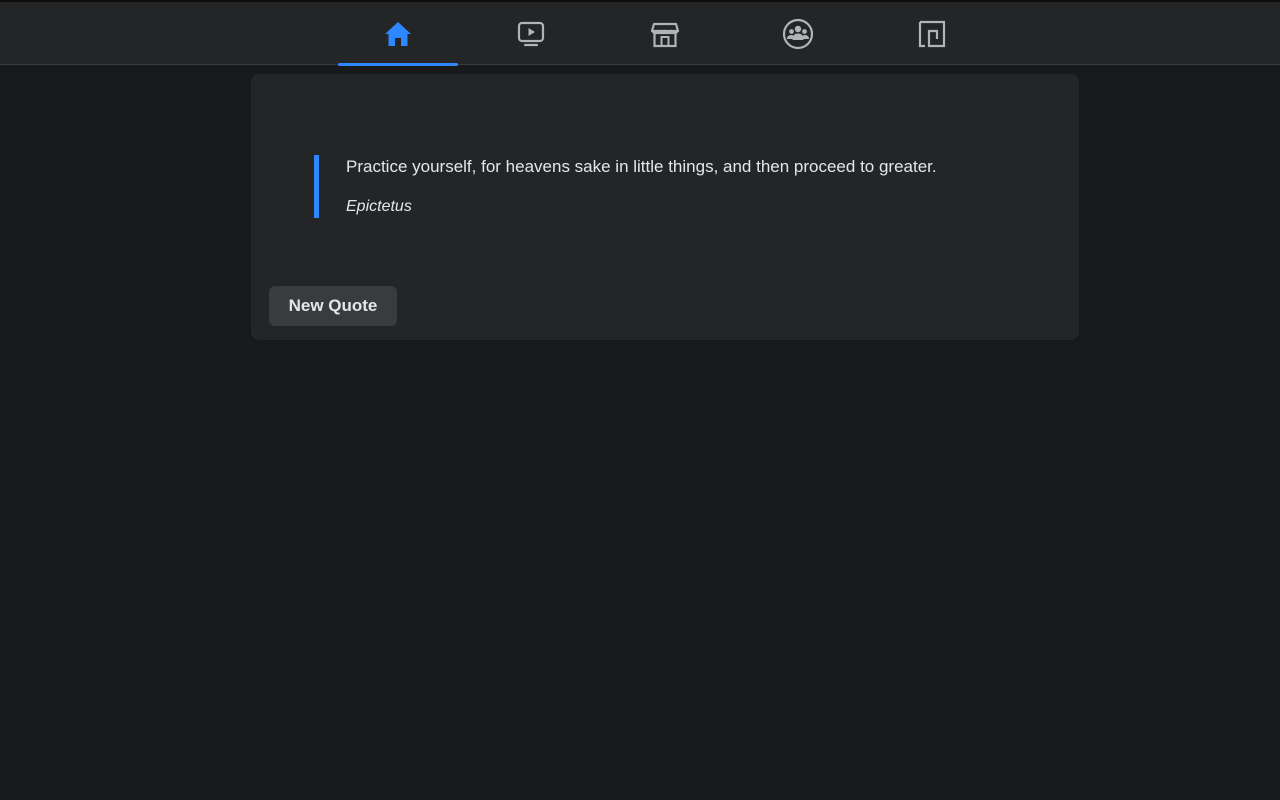 The image size is (1280, 800). I want to click on tab-groups, so click(798, 33).